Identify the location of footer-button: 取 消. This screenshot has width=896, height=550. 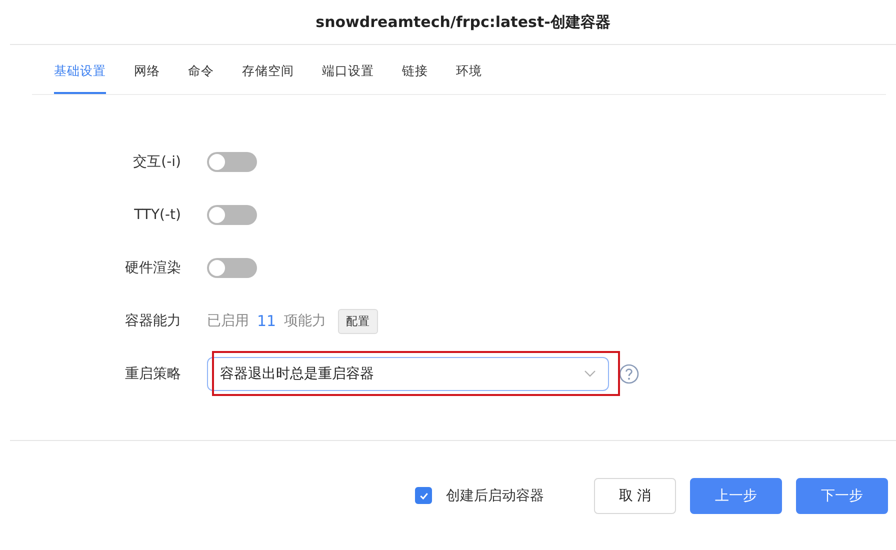
(635, 496).